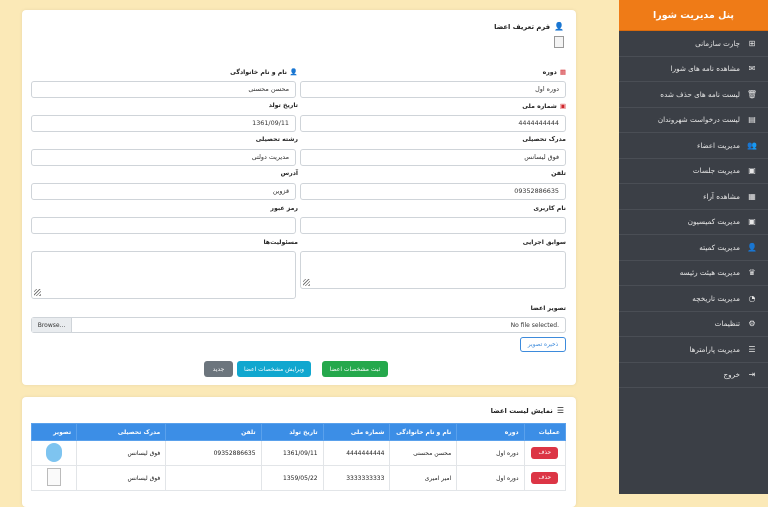  What do you see at coordinates (163, 157) in the screenshot?
I see `field-field: مدیریت دولتی` at bounding box center [163, 157].